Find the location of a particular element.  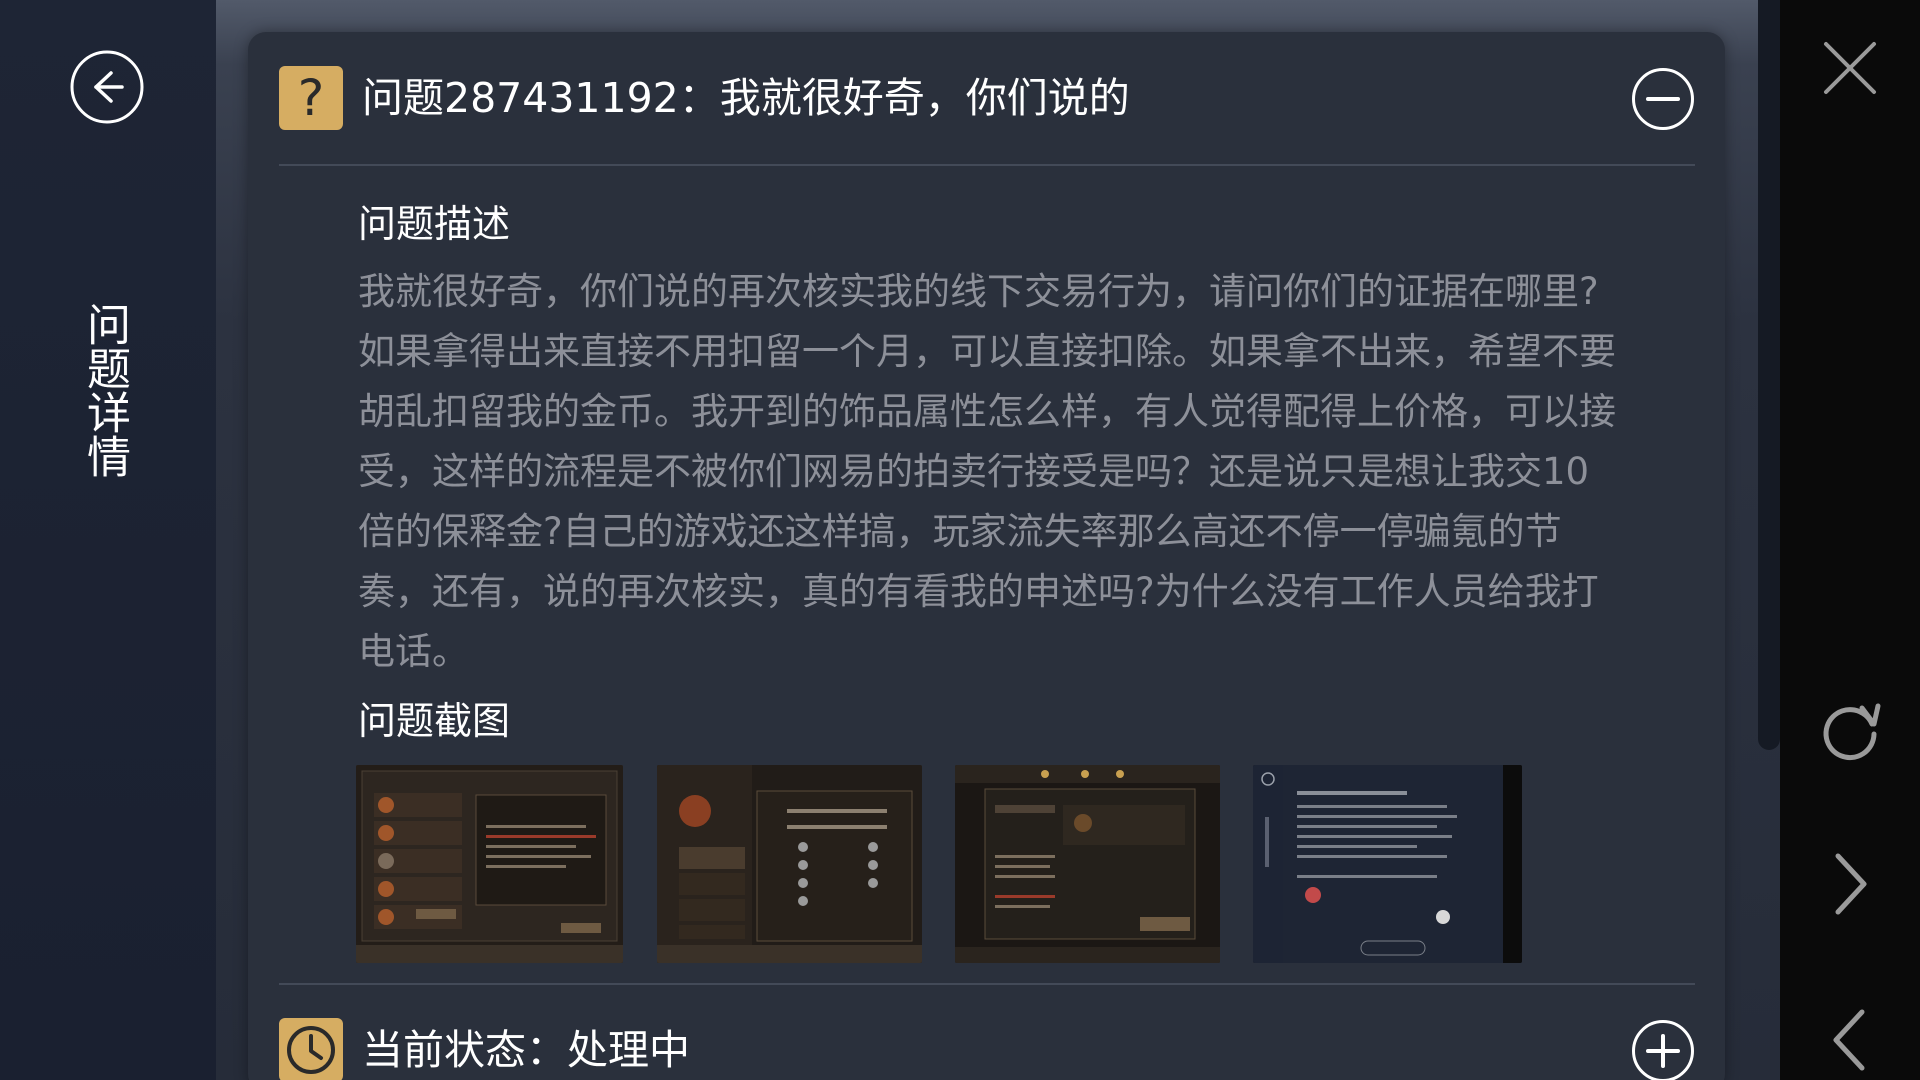

back-button is located at coordinates (107, 87).